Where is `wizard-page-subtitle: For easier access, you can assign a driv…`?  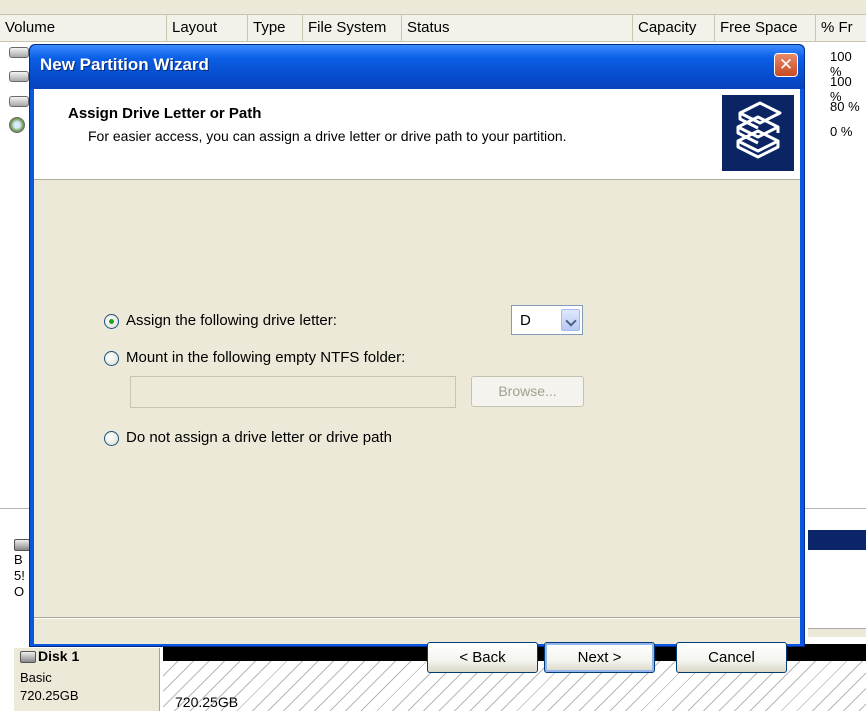
wizard-page-subtitle: For easier access, you can assign a driv… is located at coordinates (327, 136).